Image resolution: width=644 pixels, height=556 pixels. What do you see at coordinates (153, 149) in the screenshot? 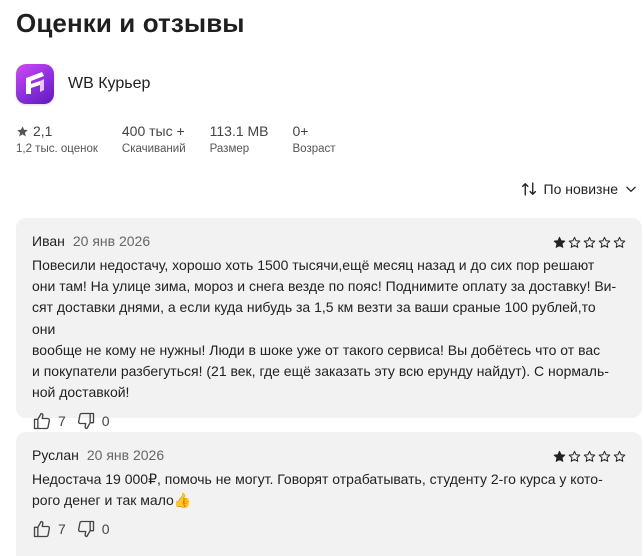
I see `downloads-label: Скачиваний` at bounding box center [153, 149].